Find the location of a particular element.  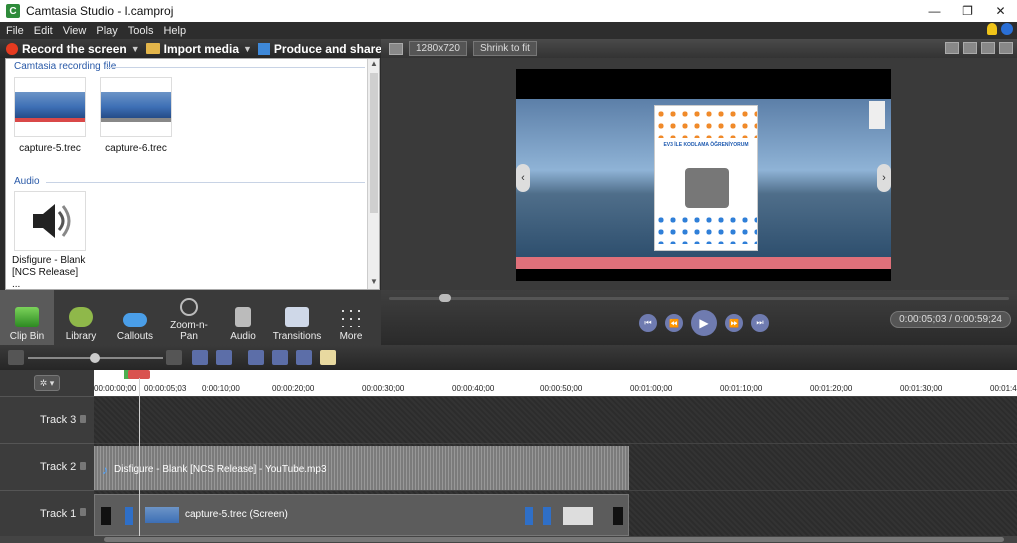

tab-zoom-n-pan: Zoom-n- Pan is located at coordinates (189, 317).